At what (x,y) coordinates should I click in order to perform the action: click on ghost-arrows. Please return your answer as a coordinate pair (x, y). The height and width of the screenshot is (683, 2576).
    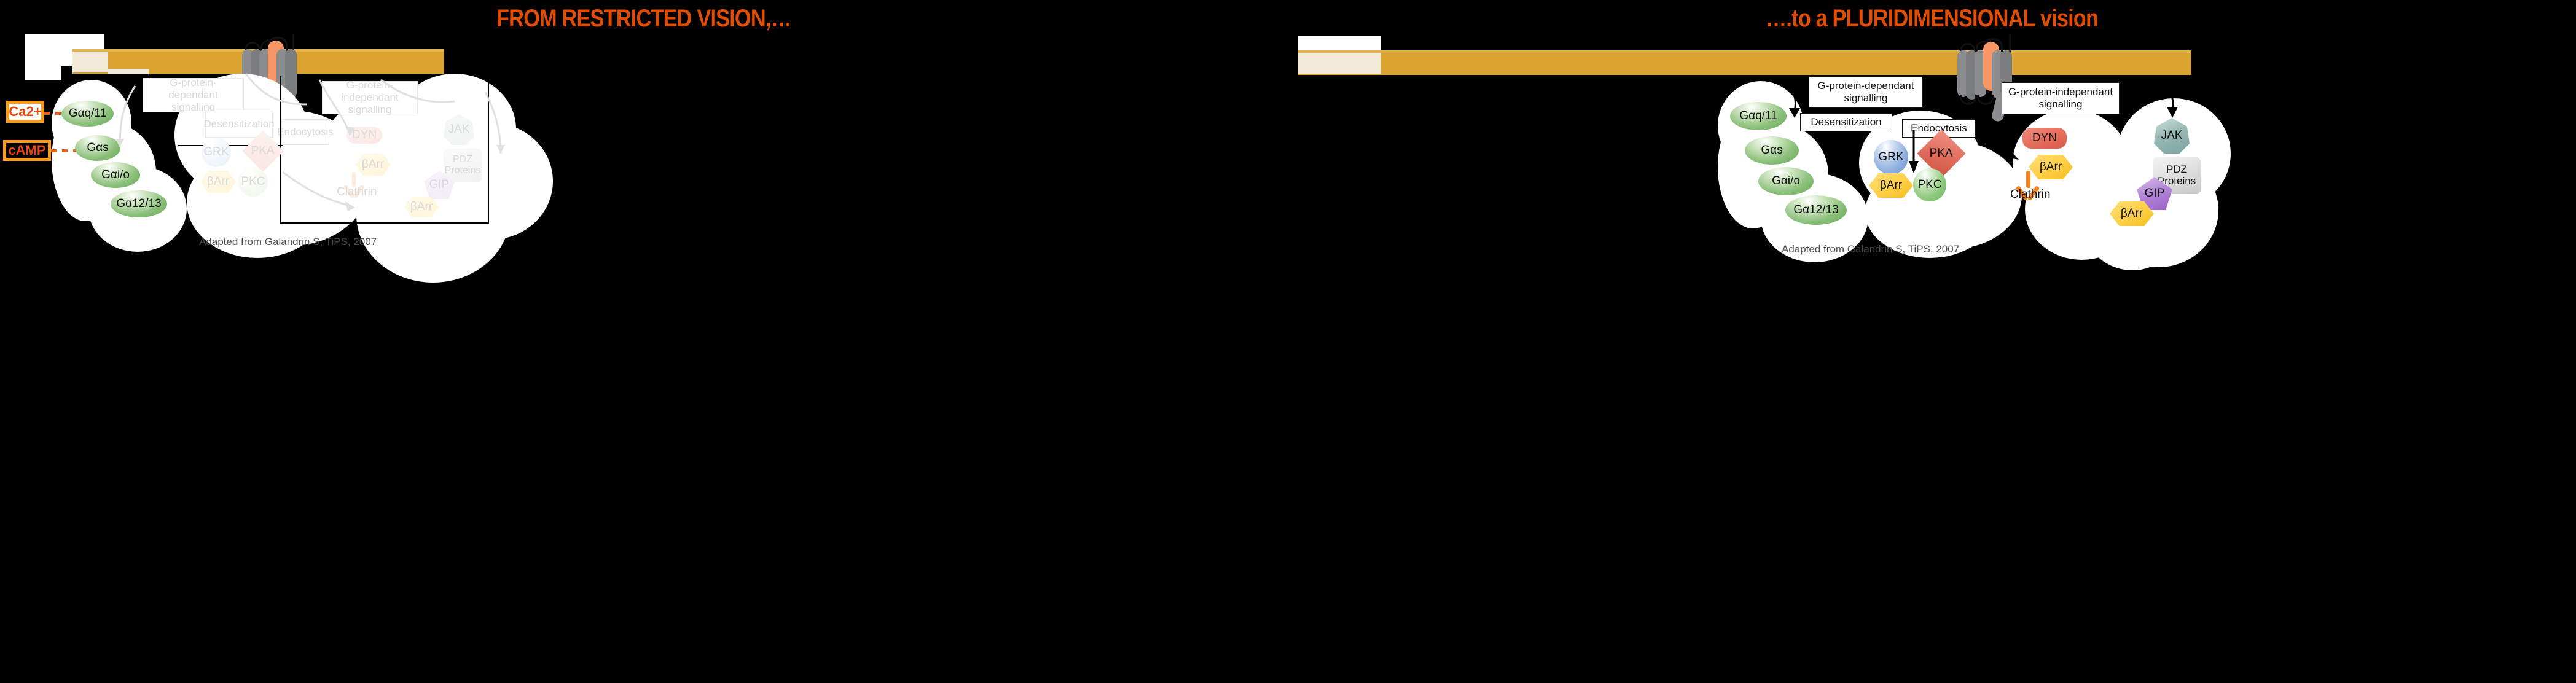
    Looking at the image, I should click on (310, 142).